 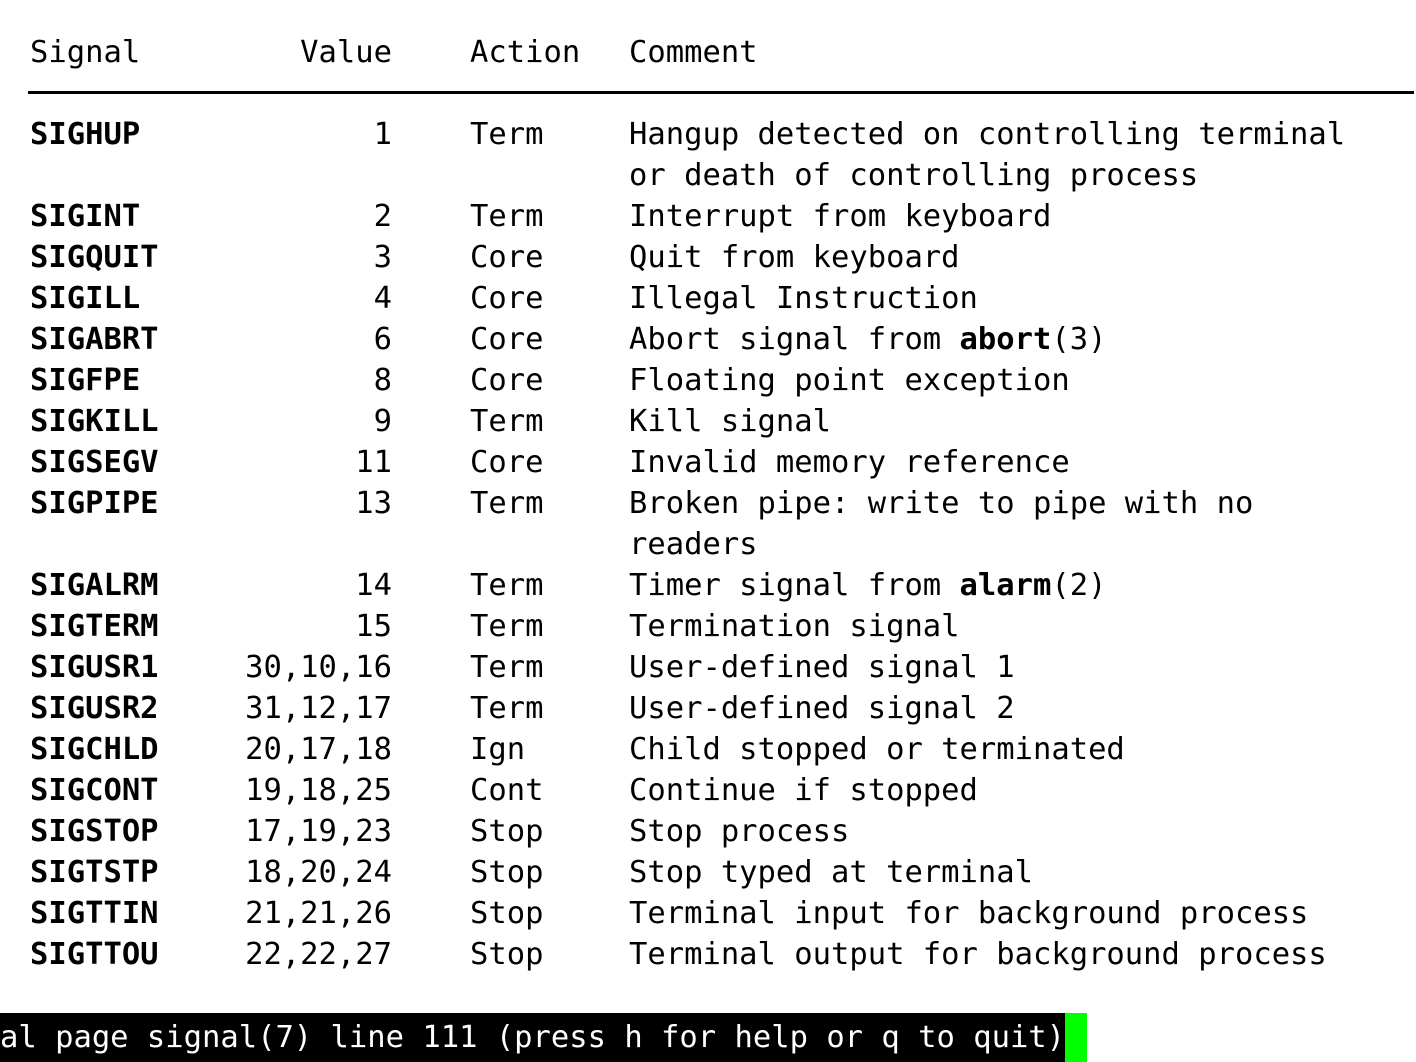 I want to click on cell-signal-comment: User-defined signal 2, so click(x=822, y=708).